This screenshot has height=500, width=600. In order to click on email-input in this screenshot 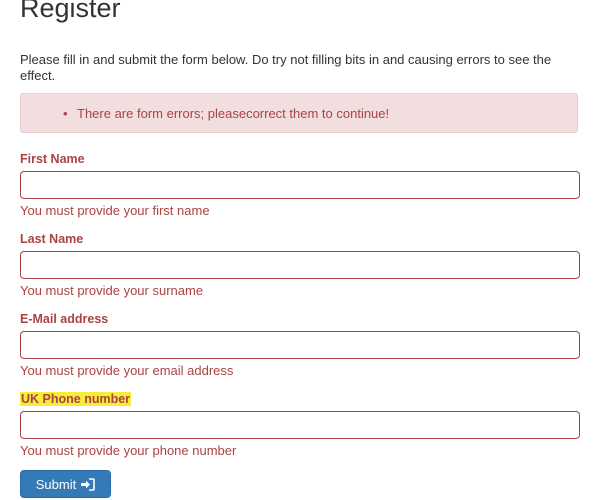, I will do `click(300, 345)`.